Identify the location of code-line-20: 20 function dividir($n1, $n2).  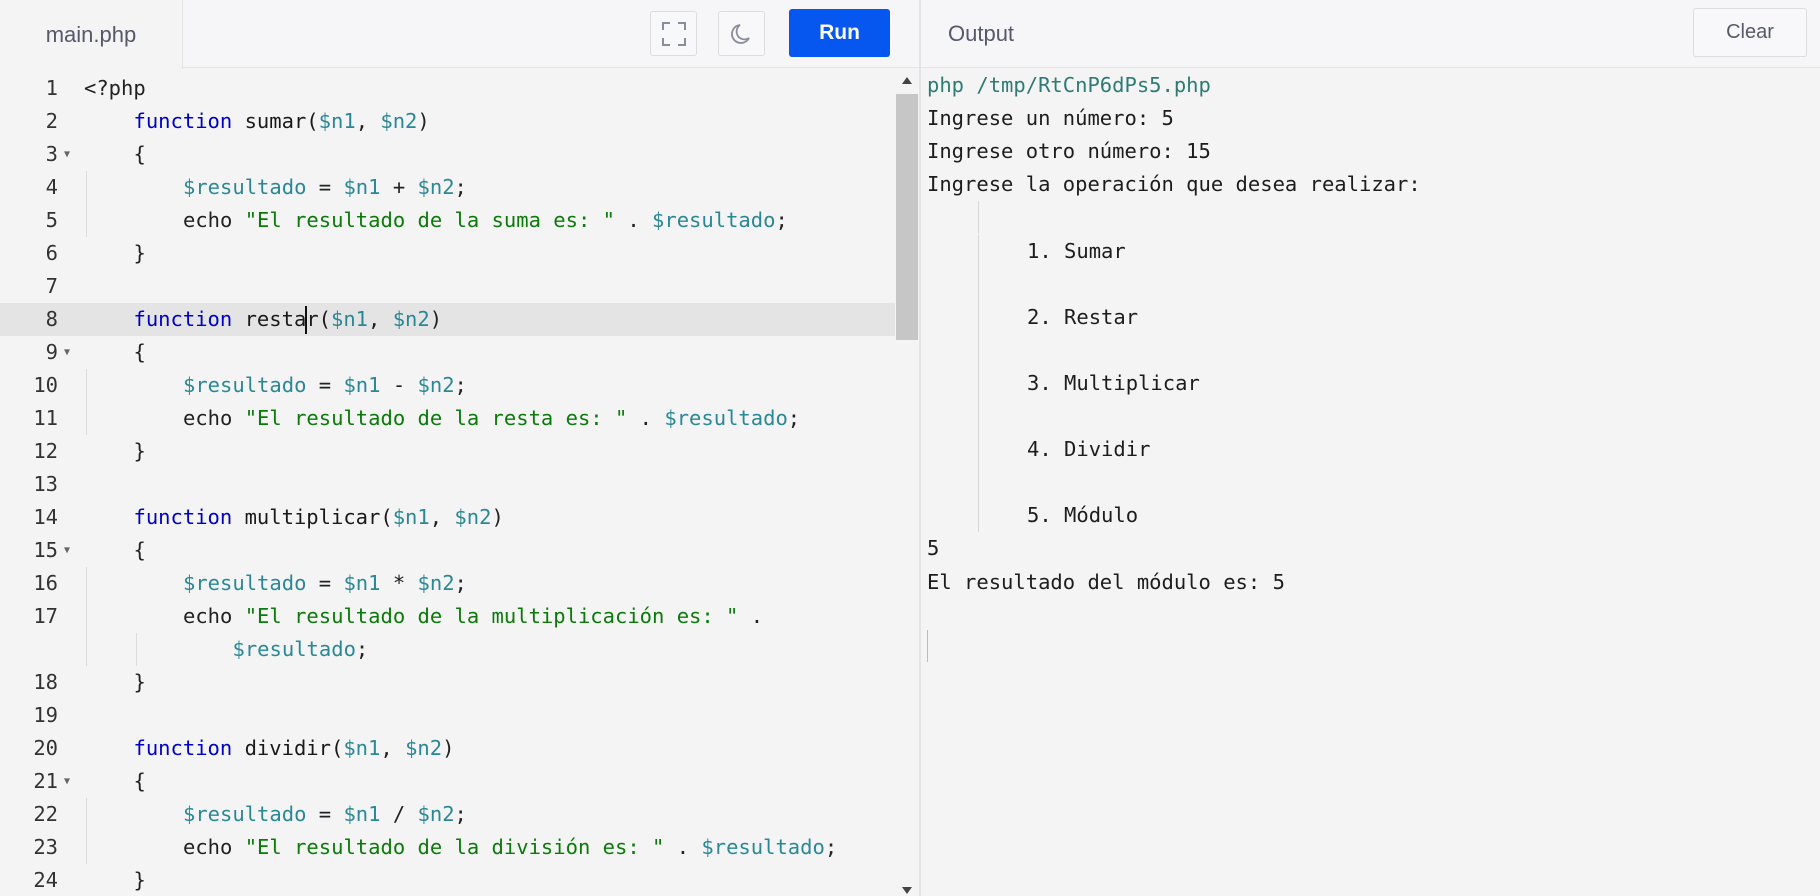
(447, 748).